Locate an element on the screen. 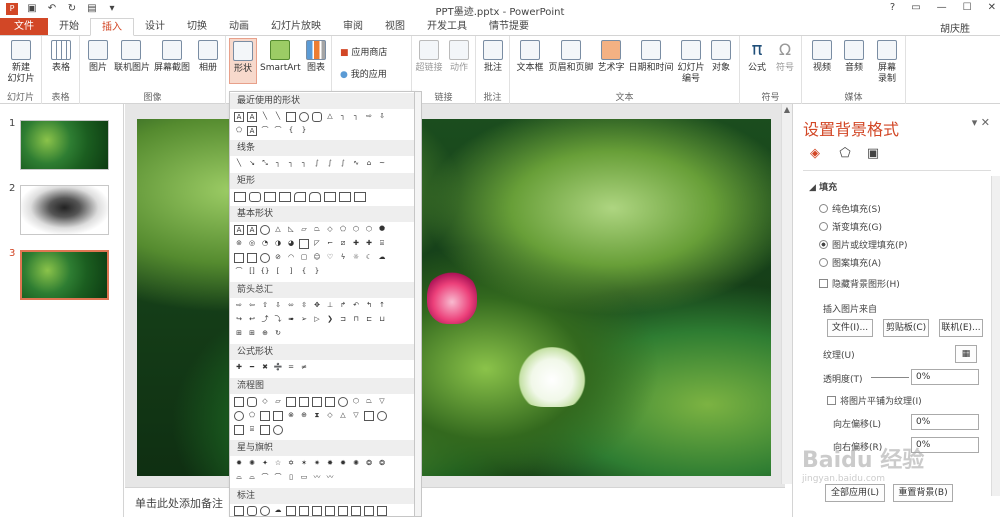 This screenshot has width=1000, height=517. double-wave-icon: 〰 is located at coordinates (330, 478).